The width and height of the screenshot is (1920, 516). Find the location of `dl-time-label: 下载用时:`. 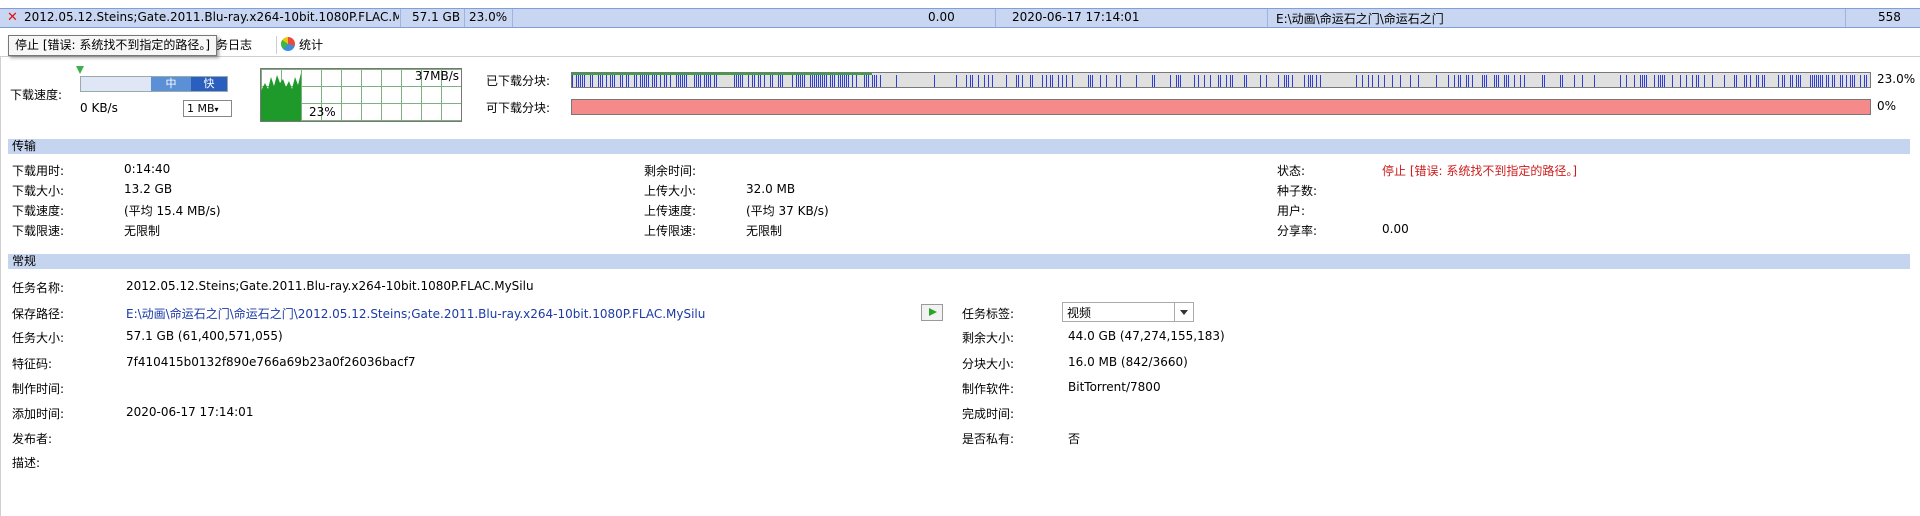

dl-time-label: 下载用时: is located at coordinates (38, 171).